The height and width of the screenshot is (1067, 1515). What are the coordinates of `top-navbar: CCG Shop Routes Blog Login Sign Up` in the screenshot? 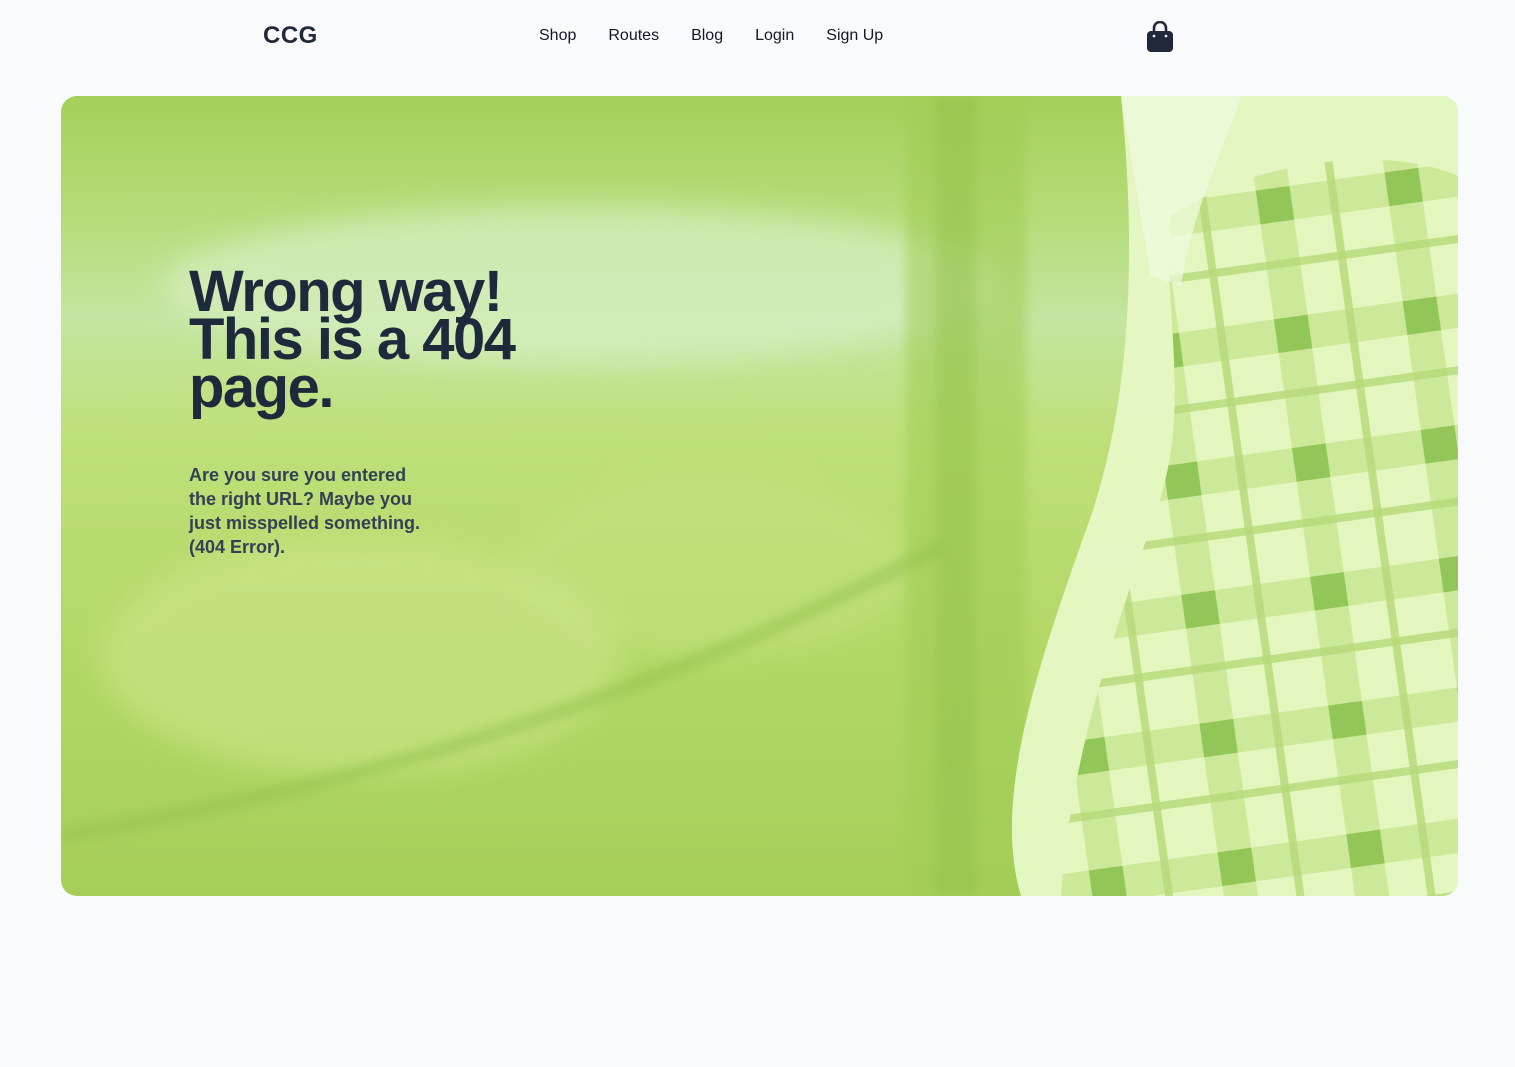 It's located at (757, 38).